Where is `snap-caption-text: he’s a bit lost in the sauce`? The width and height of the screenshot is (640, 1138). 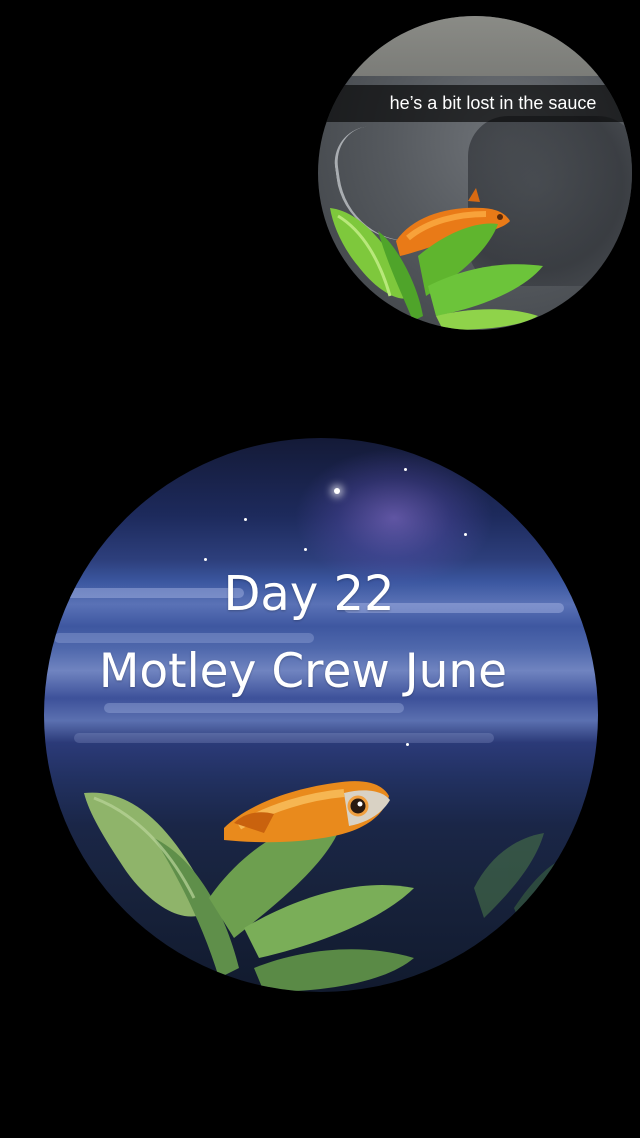
snap-caption-text: he’s a bit lost in the sauce is located at coordinates (493, 103).